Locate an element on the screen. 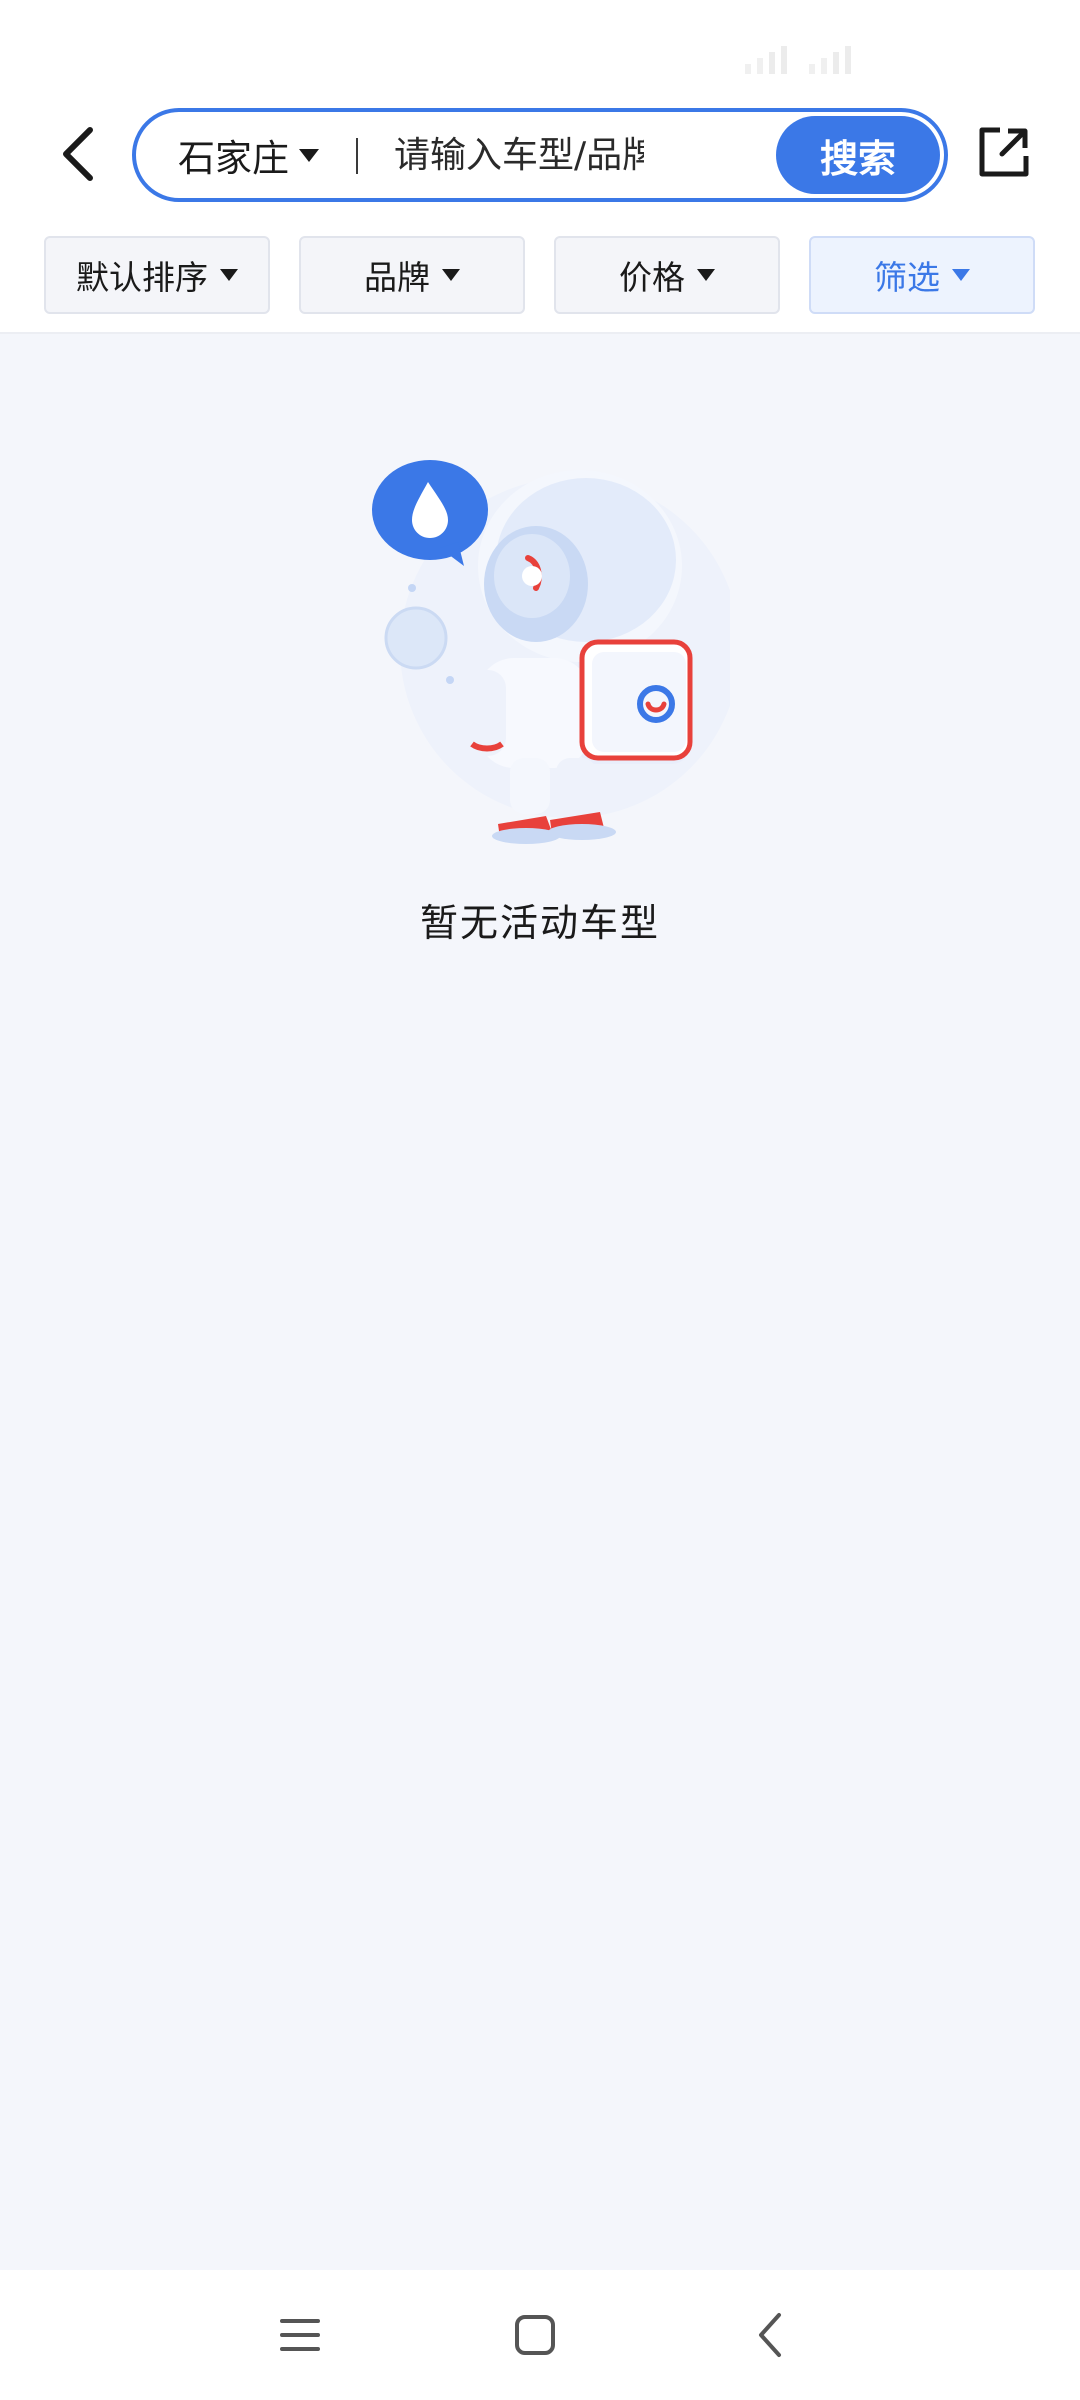 This screenshot has width=1080, height=2400. filter-sort: 默认排序 is located at coordinates (157, 275).